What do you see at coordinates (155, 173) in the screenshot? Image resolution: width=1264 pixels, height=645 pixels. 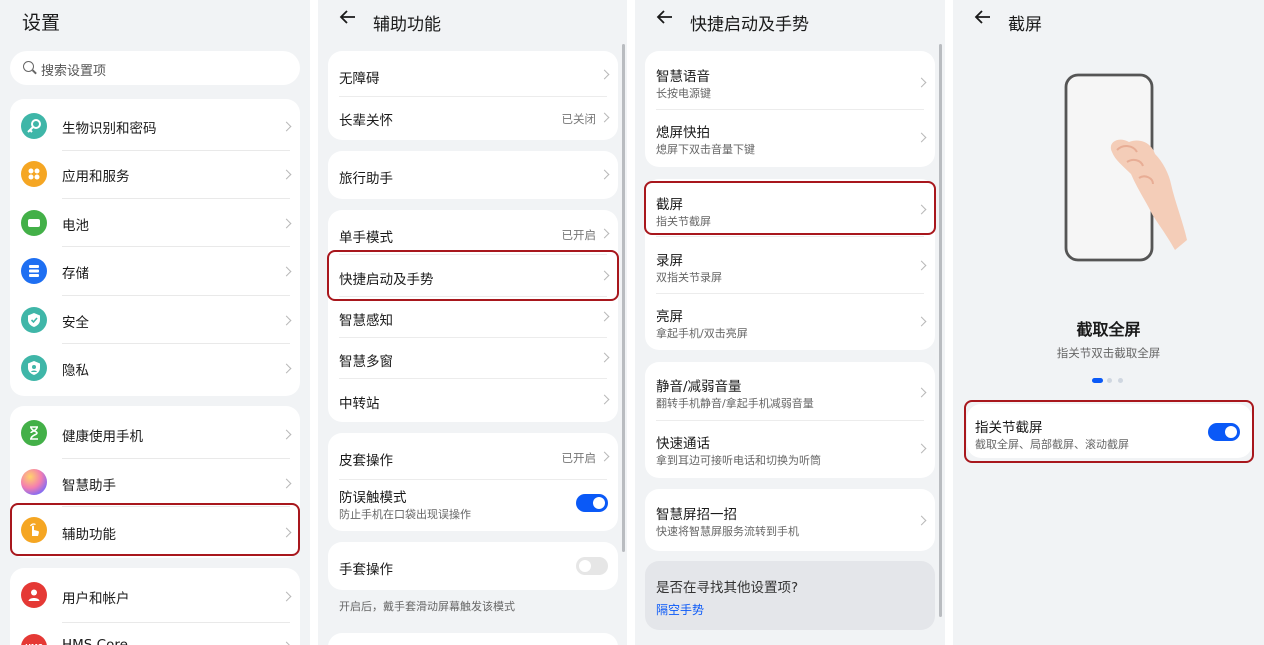 I see `settings-item-apps: 应用和服务` at bounding box center [155, 173].